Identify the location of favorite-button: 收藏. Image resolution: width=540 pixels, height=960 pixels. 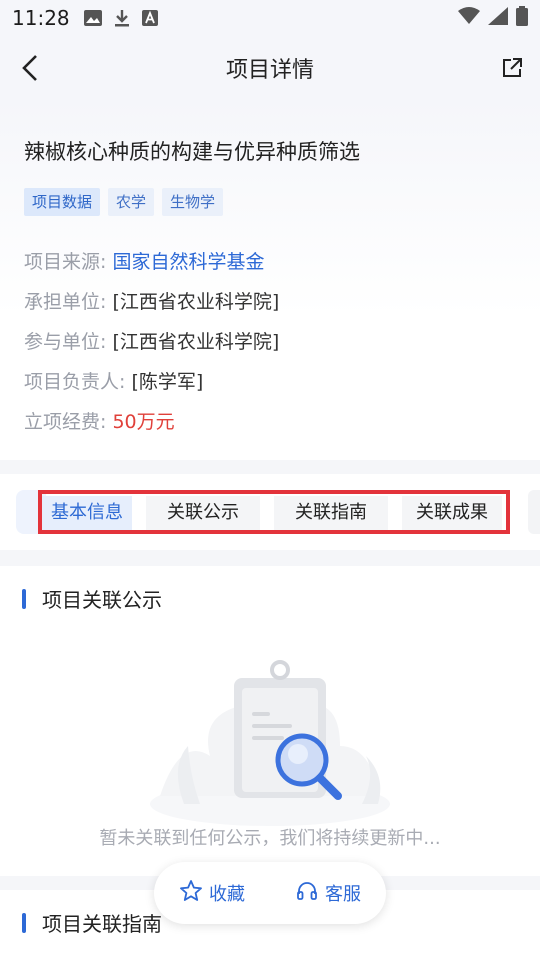
(212, 893).